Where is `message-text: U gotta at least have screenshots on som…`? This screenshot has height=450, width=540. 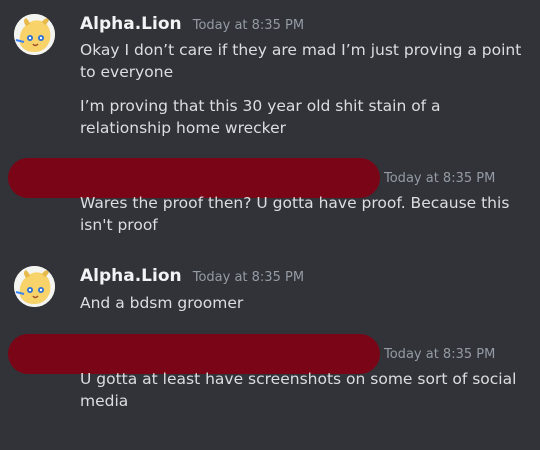 message-text: U gotta at least have screenshots on som… is located at coordinates (298, 390).